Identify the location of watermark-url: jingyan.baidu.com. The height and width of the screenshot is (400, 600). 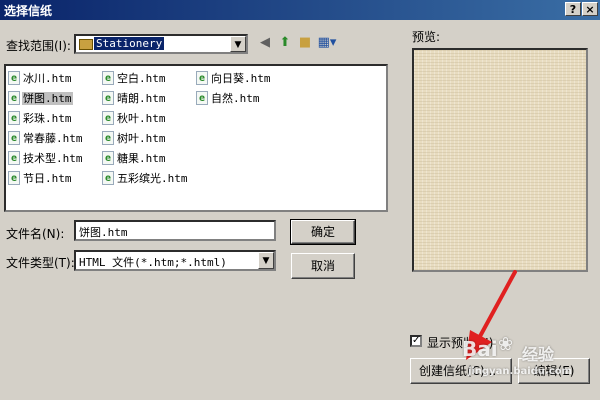
(520, 371).